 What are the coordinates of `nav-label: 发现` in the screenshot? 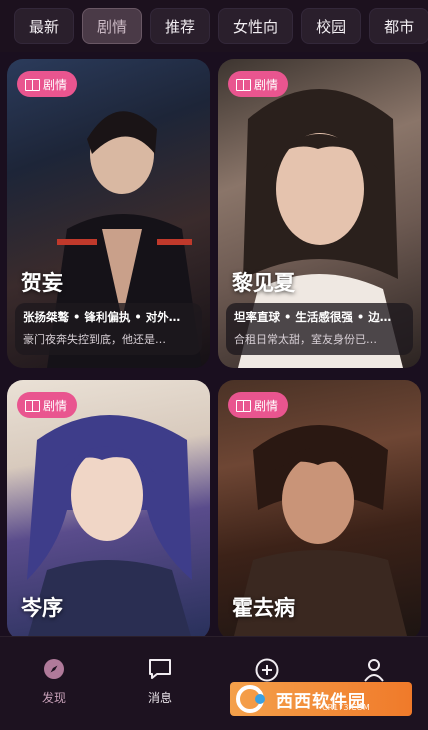 It's located at (53, 698).